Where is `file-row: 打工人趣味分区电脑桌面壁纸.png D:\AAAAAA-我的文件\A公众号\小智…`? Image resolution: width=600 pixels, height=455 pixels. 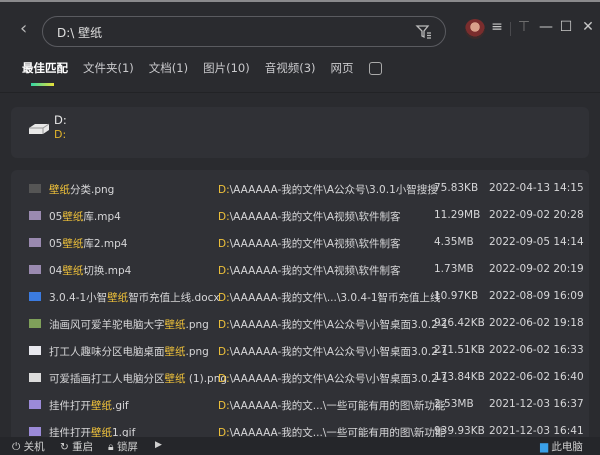
file-row: 打工人趣味分区电脑桌面壁纸.png D:\AAAAAA-我的文件\A公众号\小智… is located at coordinates (300, 351).